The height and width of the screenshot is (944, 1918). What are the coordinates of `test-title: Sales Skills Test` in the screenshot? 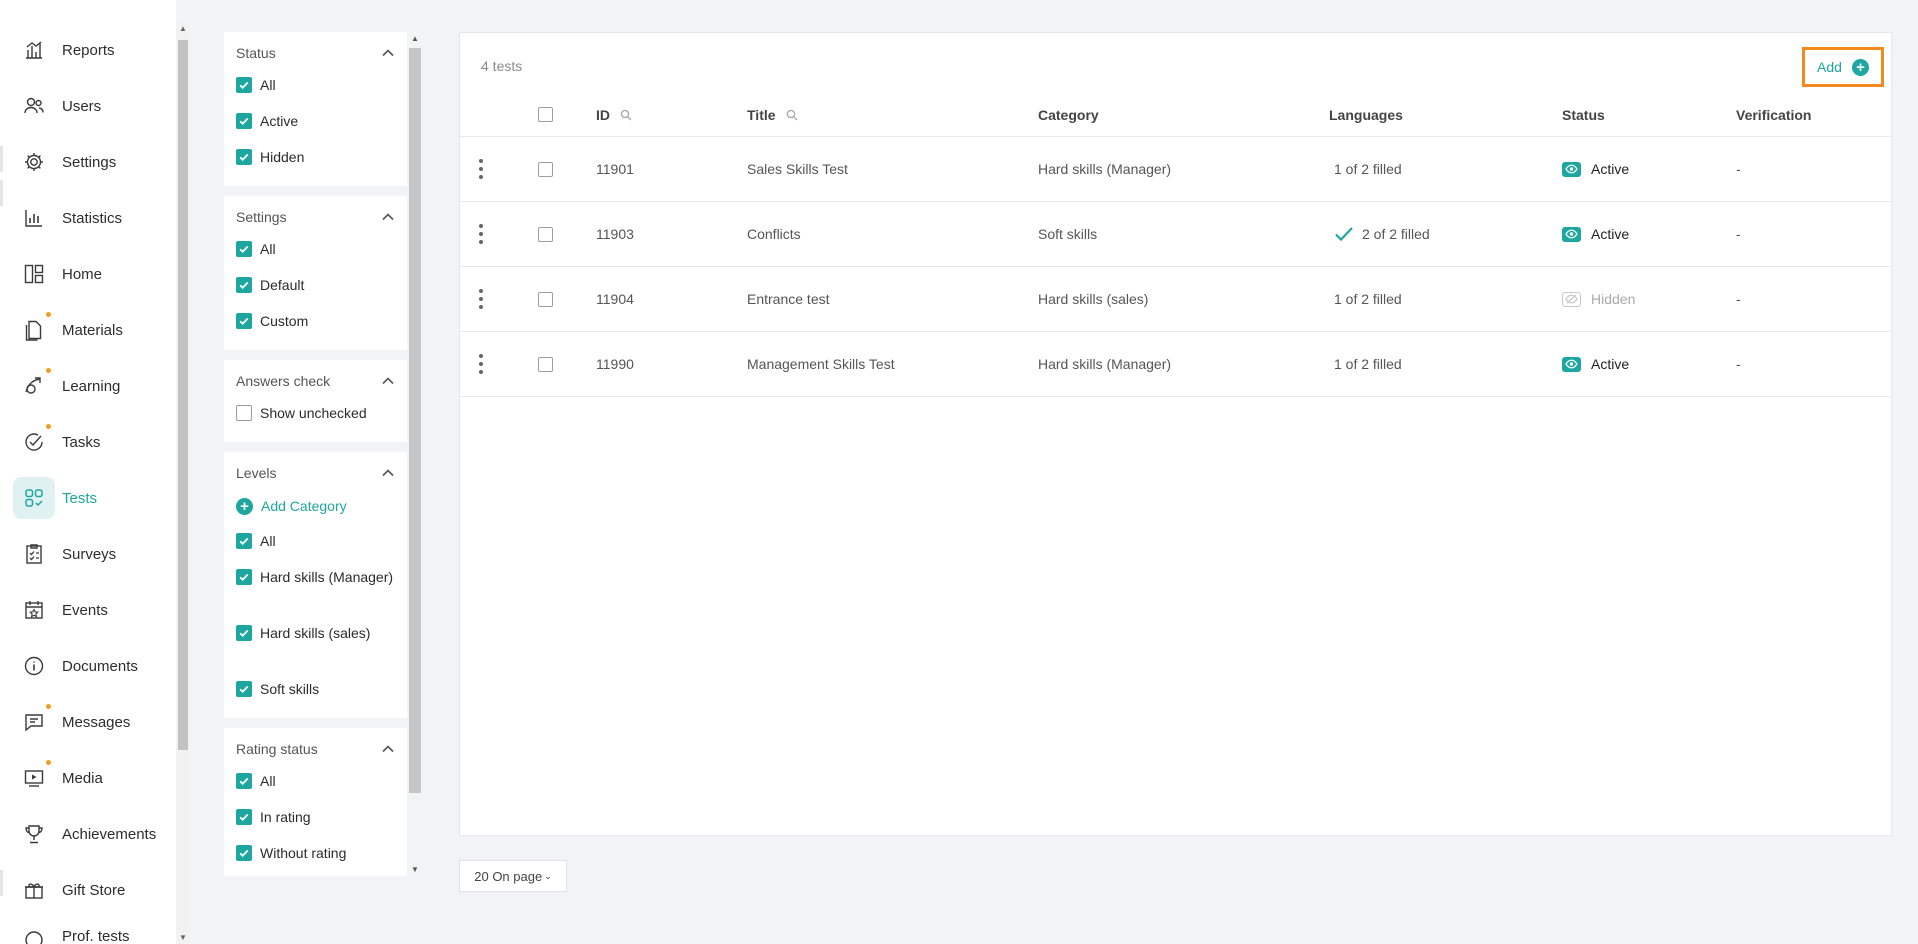 It's located at (797, 169).